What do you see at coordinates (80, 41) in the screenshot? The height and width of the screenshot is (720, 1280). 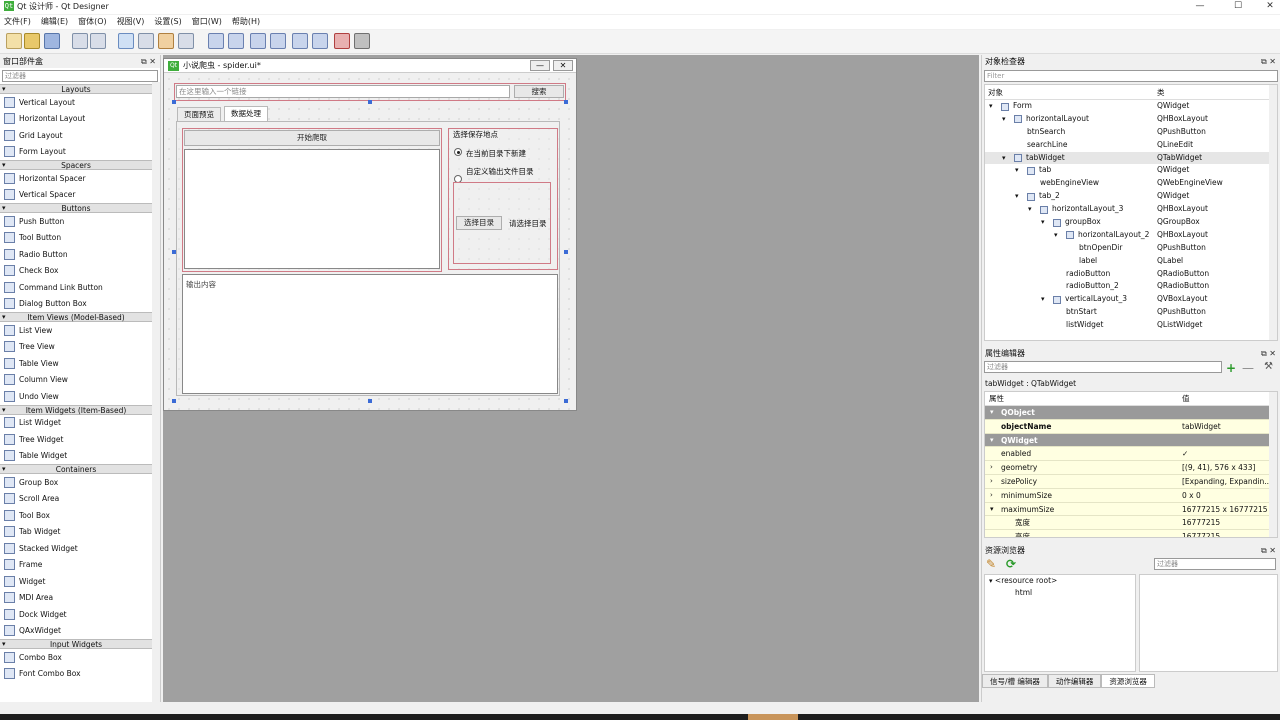 I see `edit-widgets-icon` at bounding box center [80, 41].